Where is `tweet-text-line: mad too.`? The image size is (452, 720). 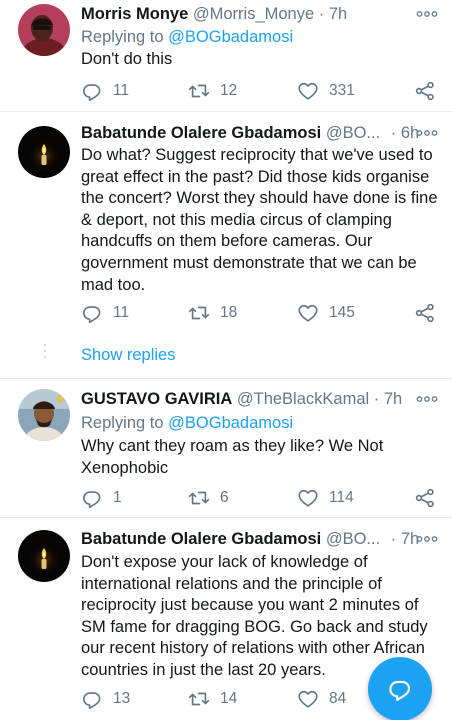
tweet-text-line: mad too. is located at coordinates (113, 284).